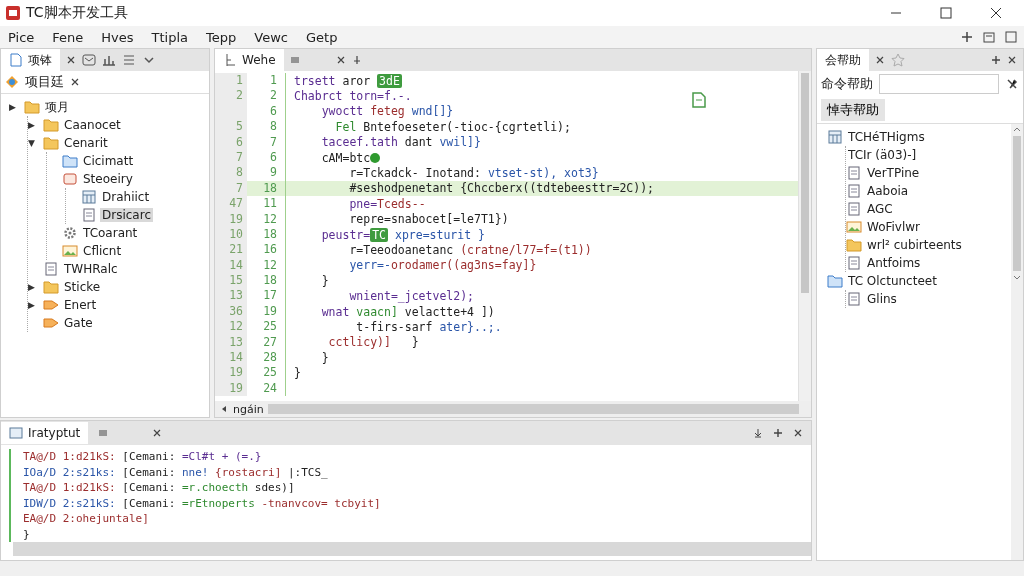 This screenshot has height=576, width=1024. Describe the element at coordinates (888, 191) in the screenshot. I see `help-tree-item: Aaboia` at that location.